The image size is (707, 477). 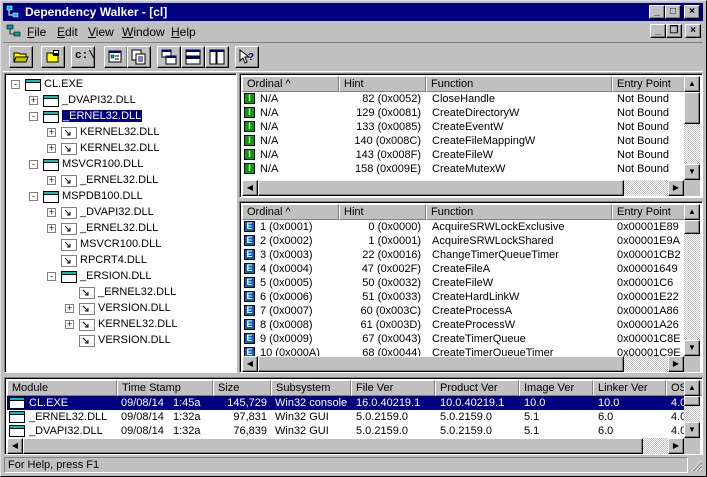 I want to click on child-close-button: ×, so click(x=693, y=31).